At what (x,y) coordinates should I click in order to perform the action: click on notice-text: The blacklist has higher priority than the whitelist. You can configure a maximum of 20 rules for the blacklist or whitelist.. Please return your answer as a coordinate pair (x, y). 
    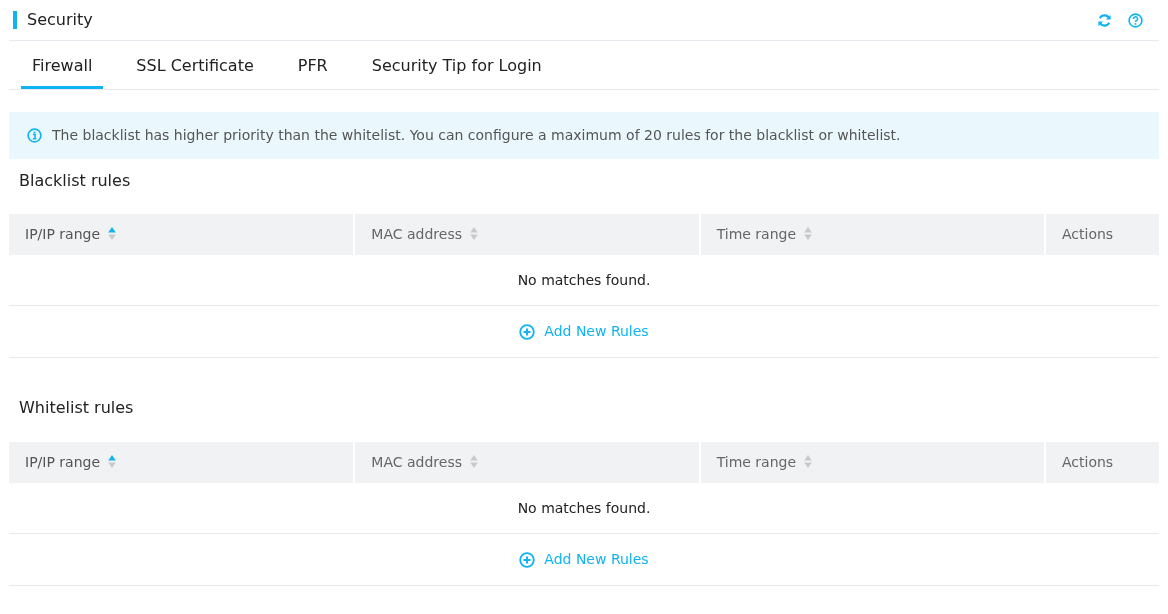
    Looking at the image, I should click on (476, 135).